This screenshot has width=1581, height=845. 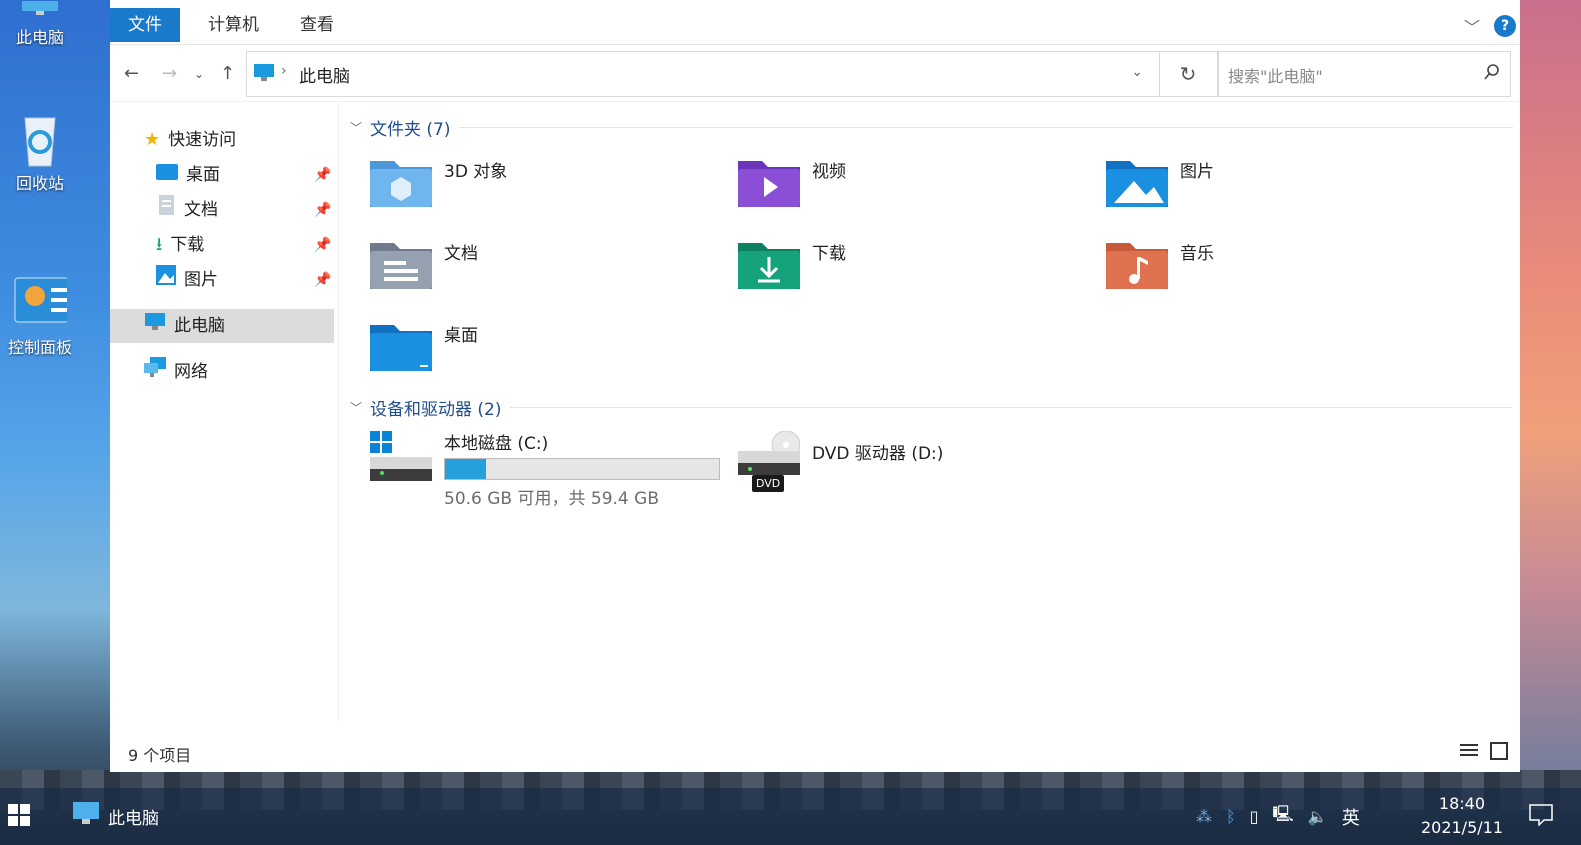 What do you see at coordinates (410, 130) in the screenshot?
I see `group-header-label: 文件夹 (7)` at bounding box center [410, 130].